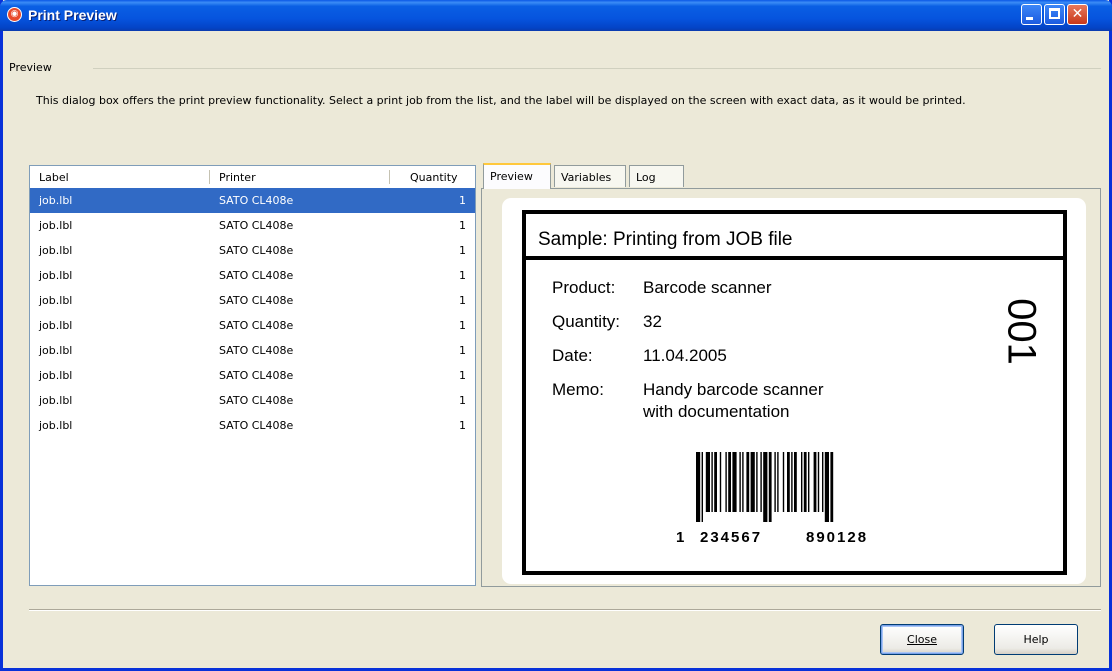  I want to click on tab-preview: Preview, so click(517, 176).